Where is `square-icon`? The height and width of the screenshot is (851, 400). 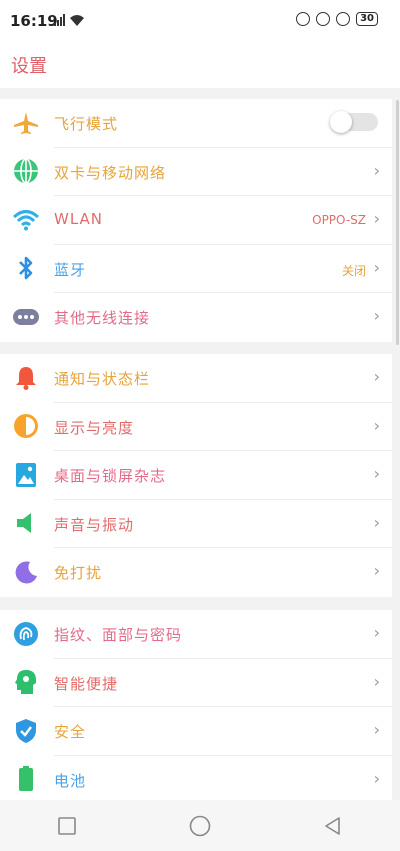 square-icon is located at coordinates (66, 825).